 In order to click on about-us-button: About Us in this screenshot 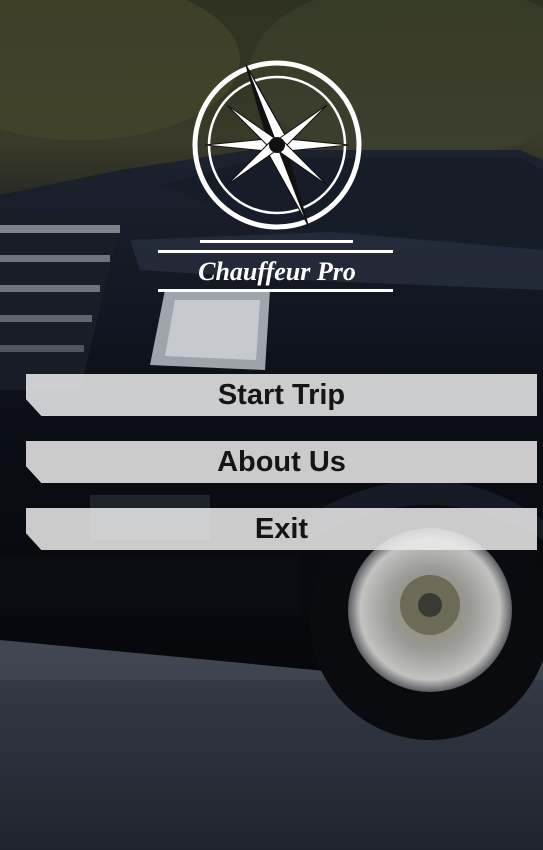, I will do `click(281, 462)`.